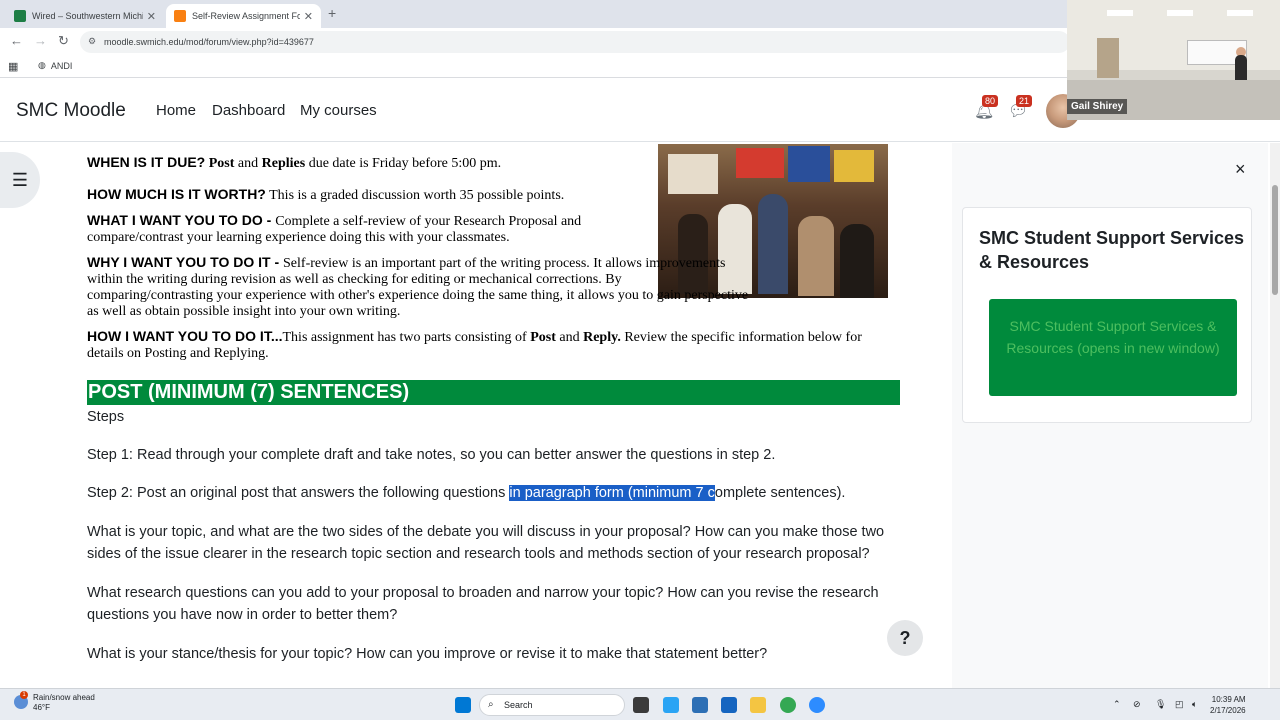 The height and width of the screenshot is (720, 1280). I want to click on tray-mic-icon: 🎙︎, so click(1160, 704).